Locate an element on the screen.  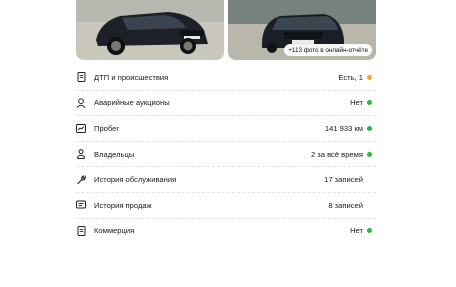
report-row-mileage: Пробег 141 933 км is located at coordinates (226, 129).